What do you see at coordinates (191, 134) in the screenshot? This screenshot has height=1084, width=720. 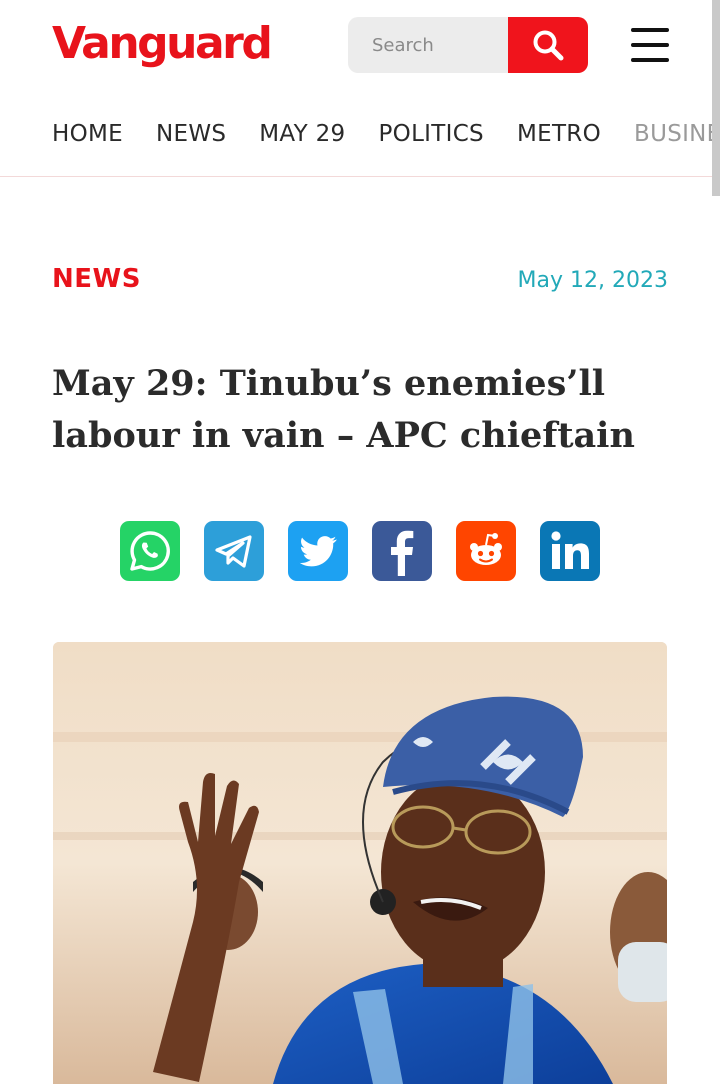 I see `nav-item-news: NEWS` at bounding box center [191, 134].